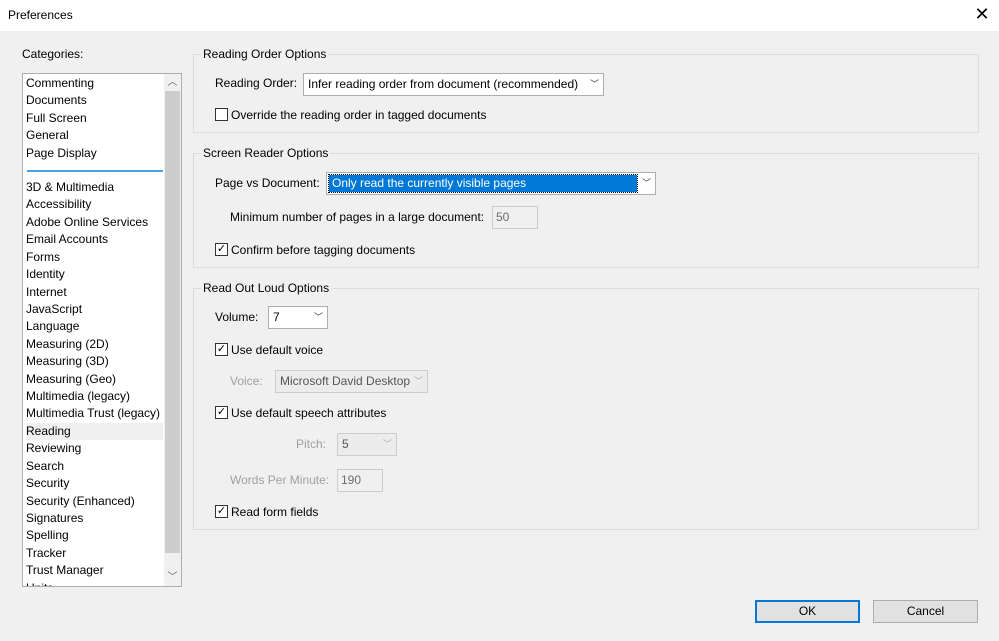 This screenshot has height=641, width=999. I want to click on category-item: Units, so click(94, 583).